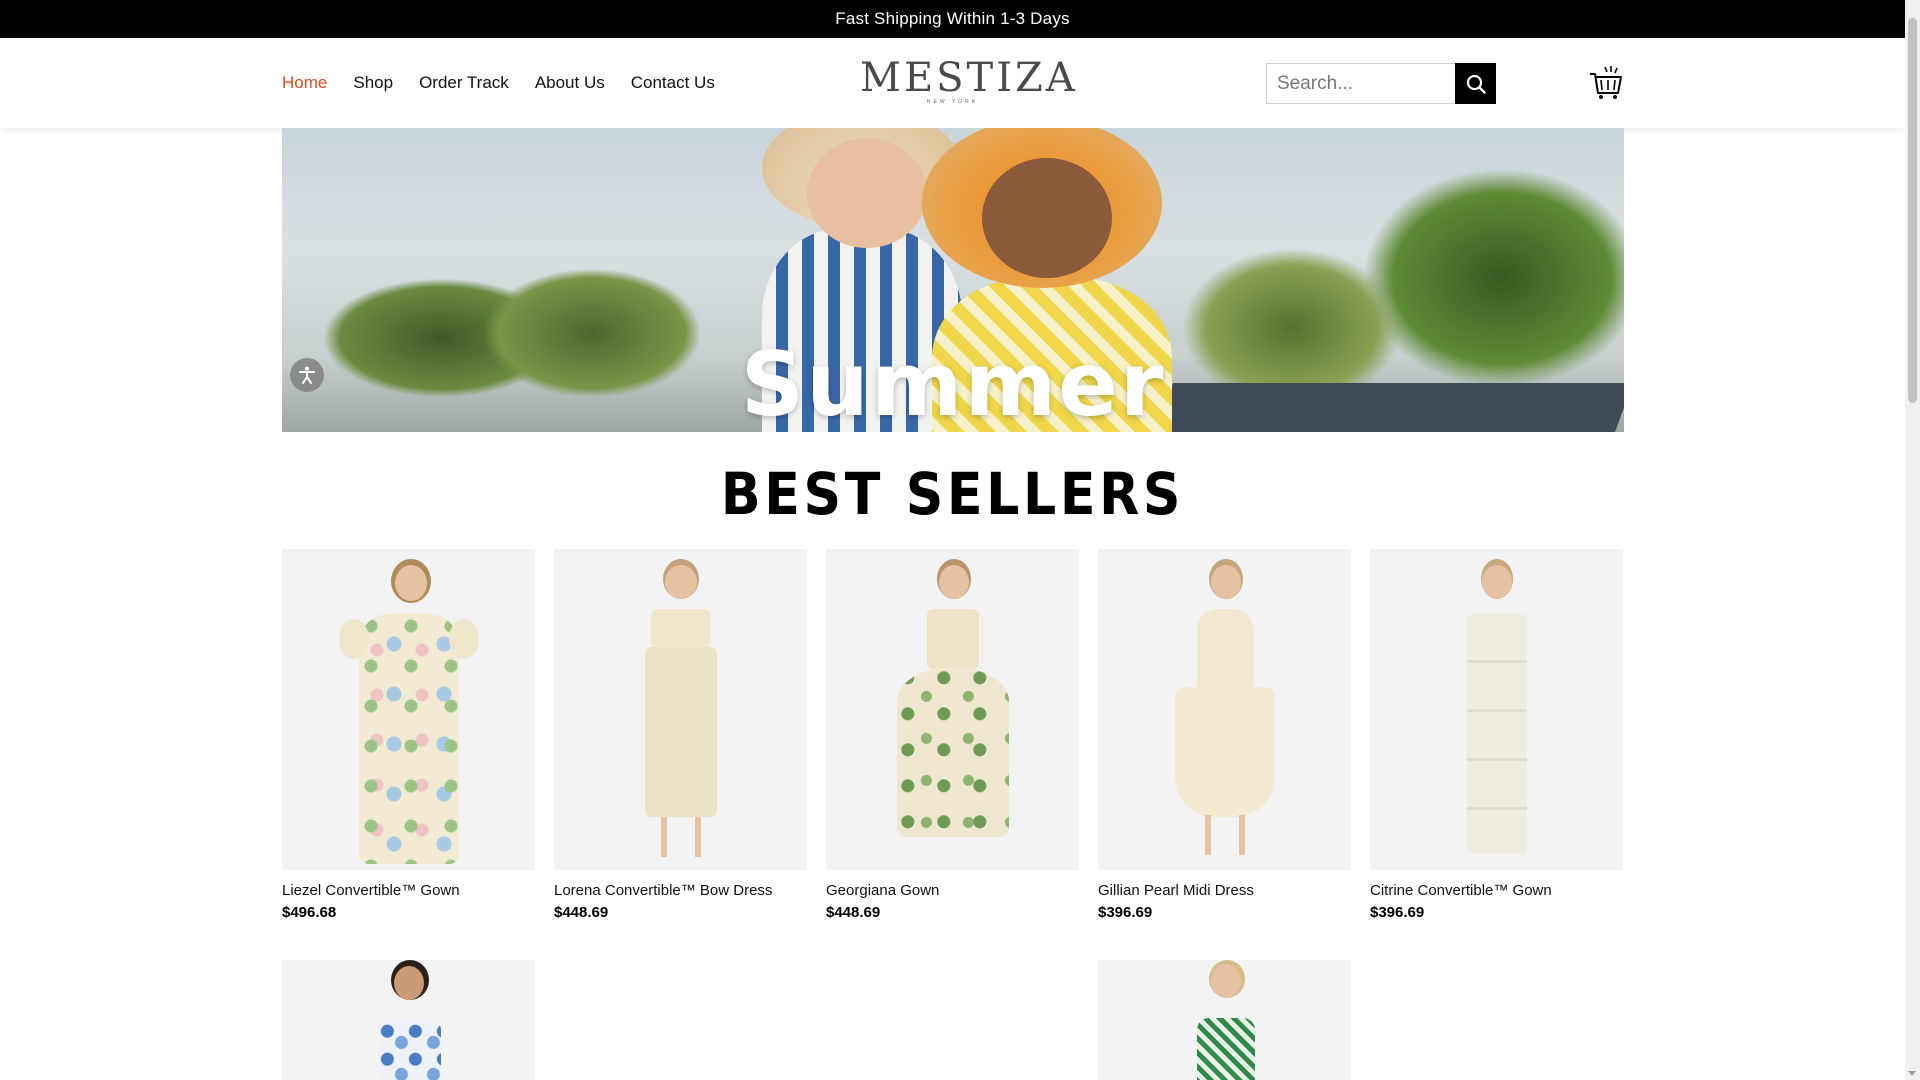 The width and height of the screenshot is (1920, 1080). I want to click on product-card: Citrine Convertible™ Gown $396.69, so click(1496, 735).